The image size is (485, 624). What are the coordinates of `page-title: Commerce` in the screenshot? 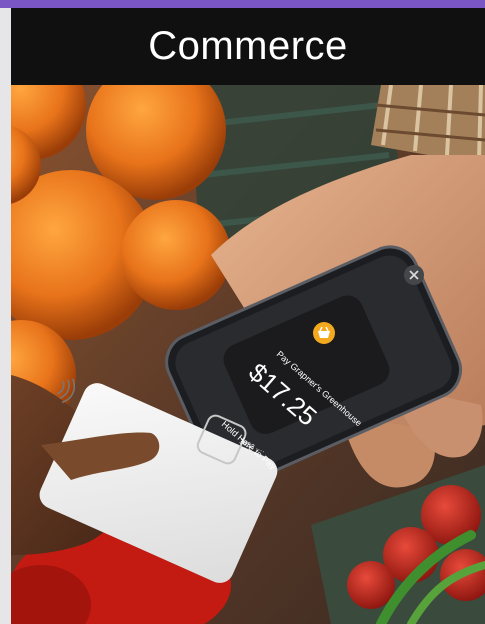 It's located at (248, 46).